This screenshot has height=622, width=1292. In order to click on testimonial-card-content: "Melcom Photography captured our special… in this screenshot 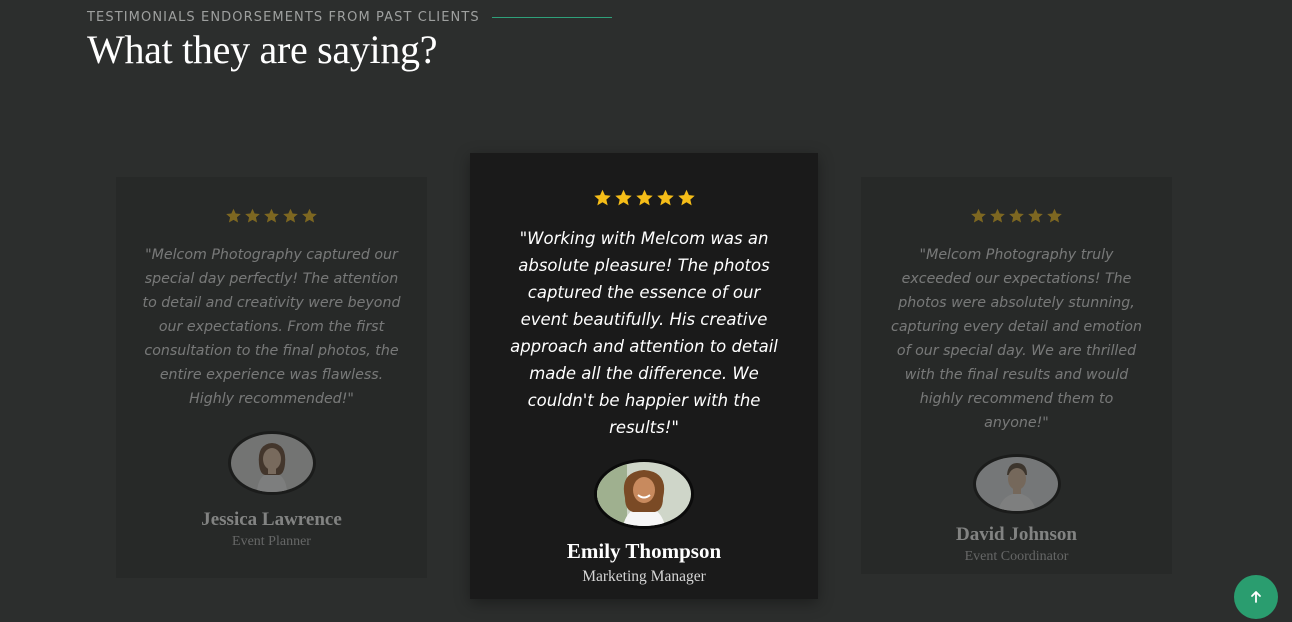, I will do `click(271, 379)`.